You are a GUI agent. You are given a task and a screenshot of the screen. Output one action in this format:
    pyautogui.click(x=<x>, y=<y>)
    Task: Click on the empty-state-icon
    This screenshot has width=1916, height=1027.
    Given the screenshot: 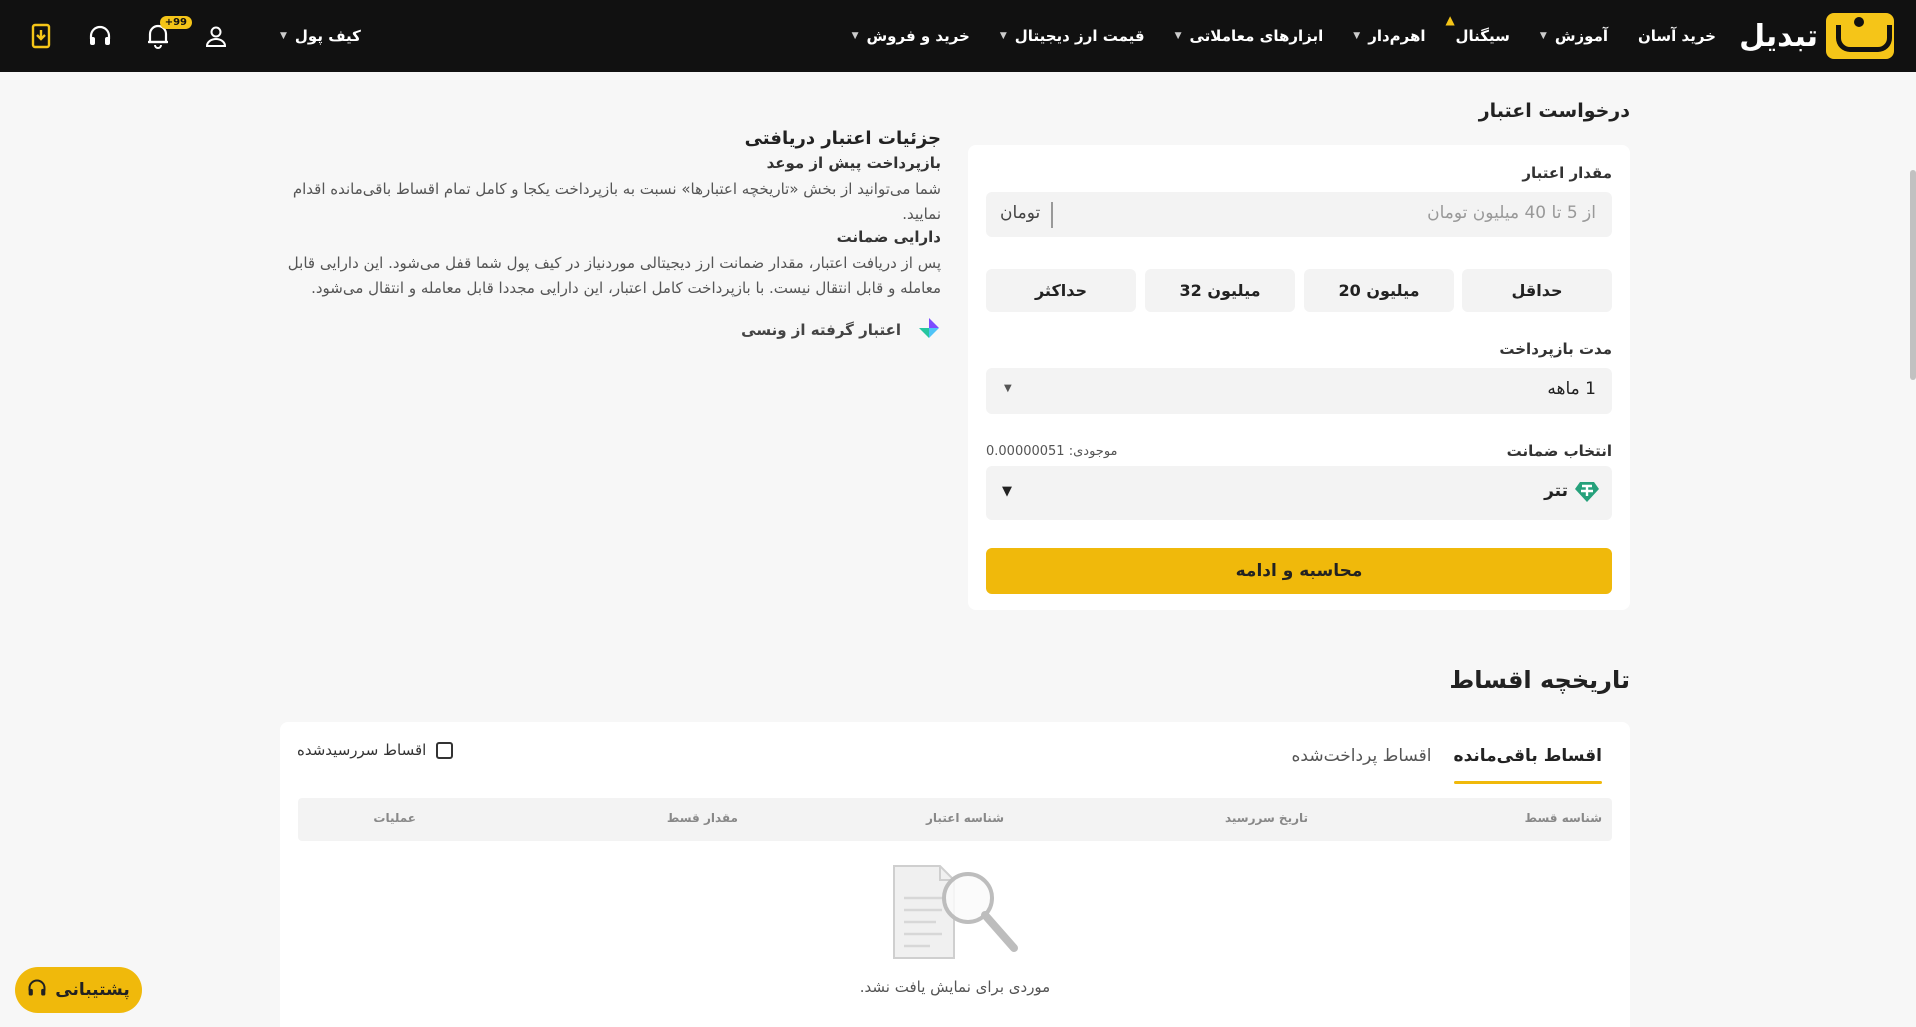 What is the action you would take?
    pyautogui.click(x=955, y=912)
    